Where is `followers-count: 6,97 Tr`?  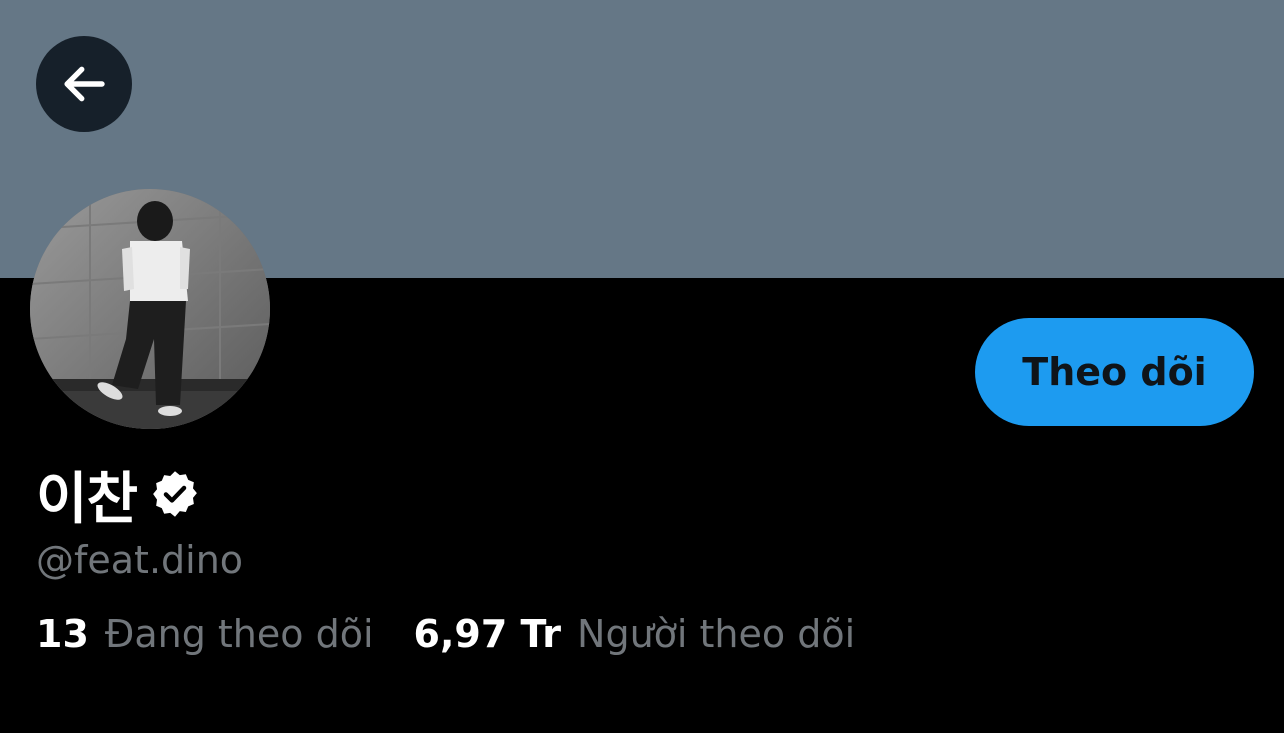
followers-count: 6,97 Tr is located at coordinates (487, 634).